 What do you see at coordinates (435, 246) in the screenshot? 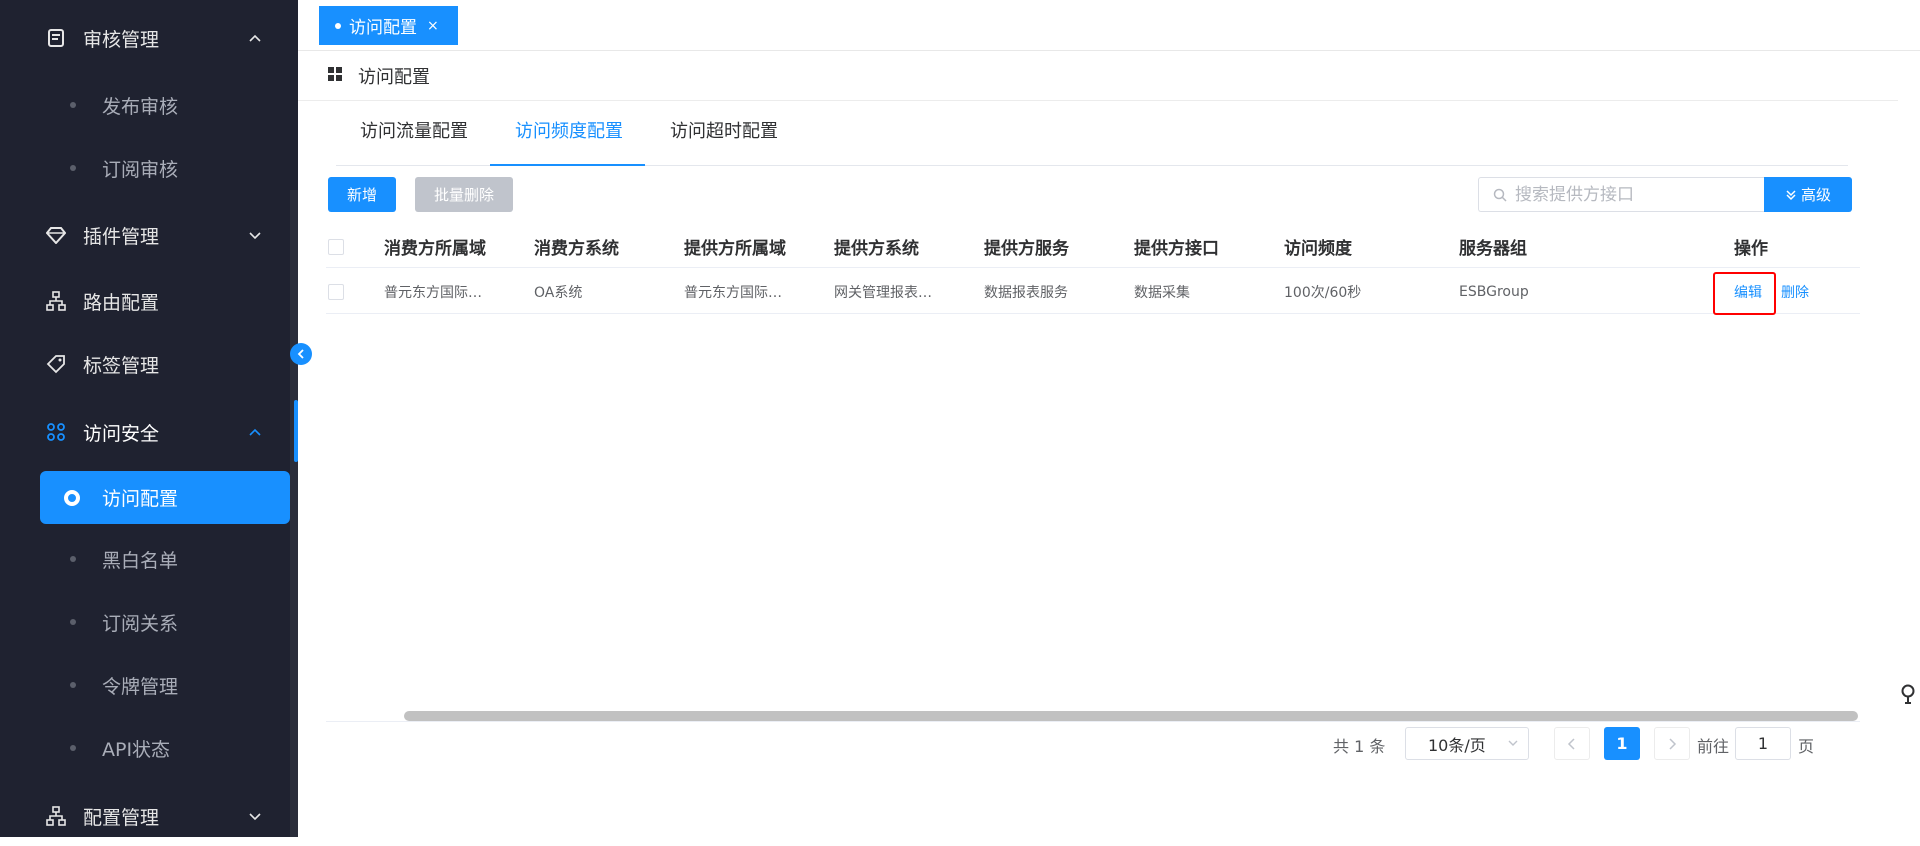
I see `column-header: 消费方所属域` at bounding box center [435, 246].